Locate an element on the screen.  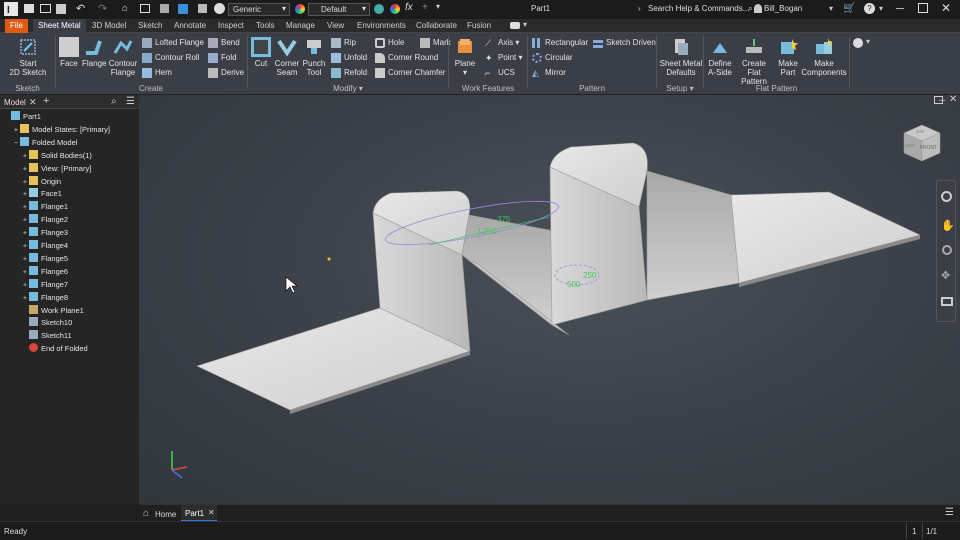
point-button: ✦ Point ▾ is located at coordinates (503, 58).